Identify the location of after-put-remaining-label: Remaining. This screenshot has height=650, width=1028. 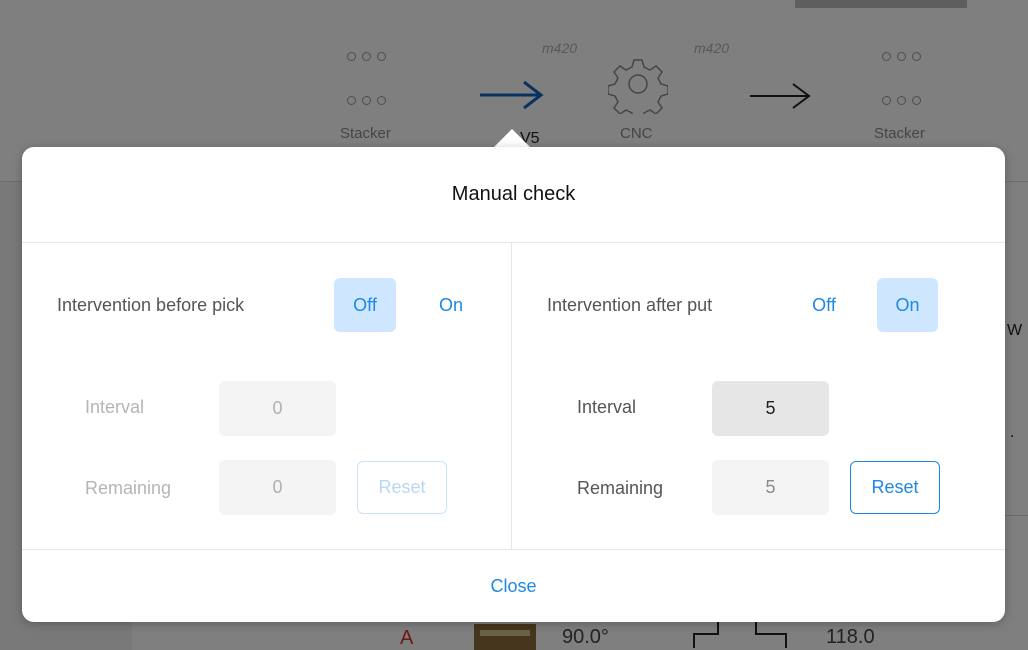
(620, 488).